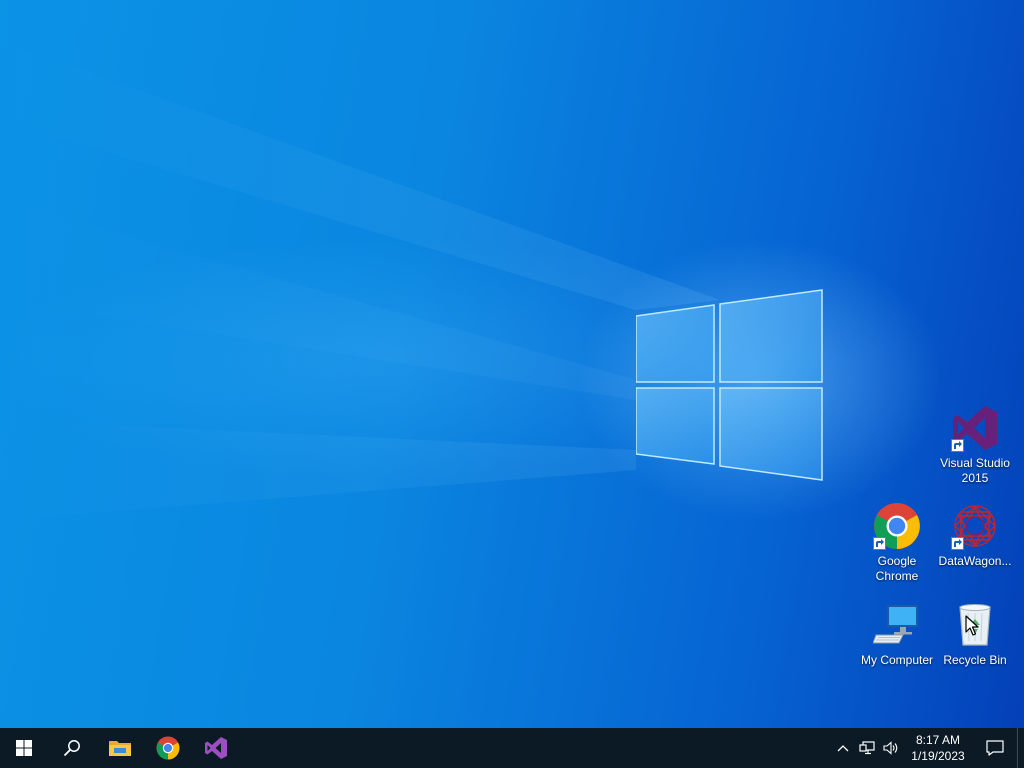  I want to click on computer-icon, so click(896, 625).